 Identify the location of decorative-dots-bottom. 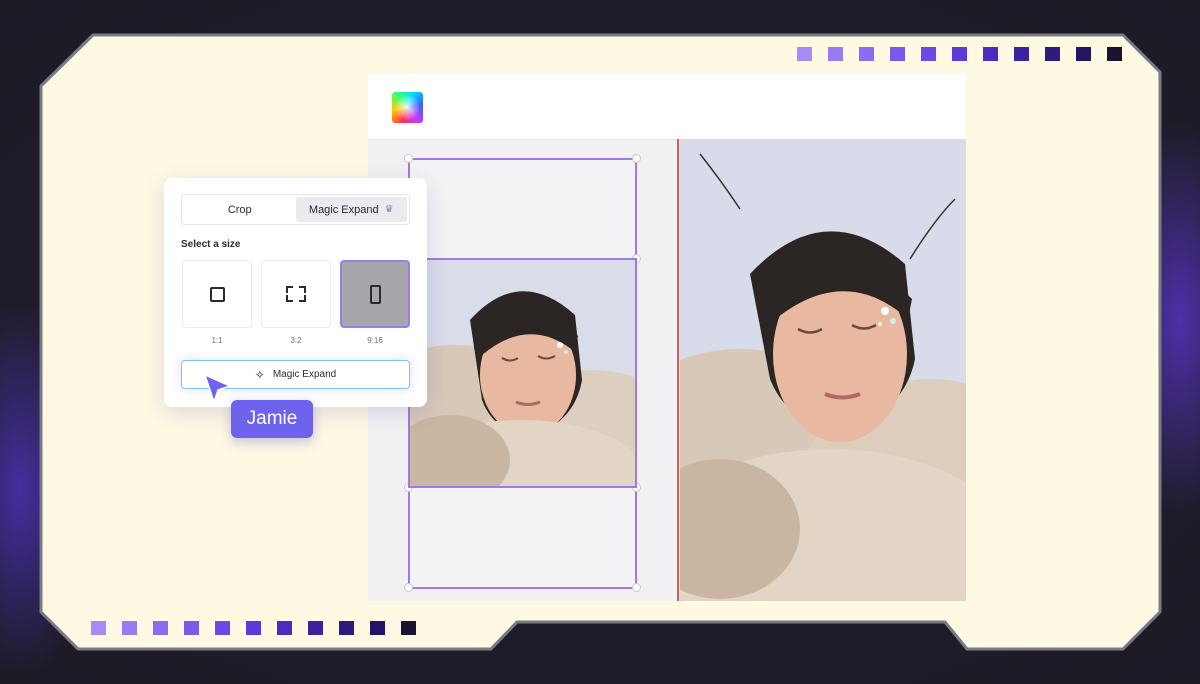
(253, 628).